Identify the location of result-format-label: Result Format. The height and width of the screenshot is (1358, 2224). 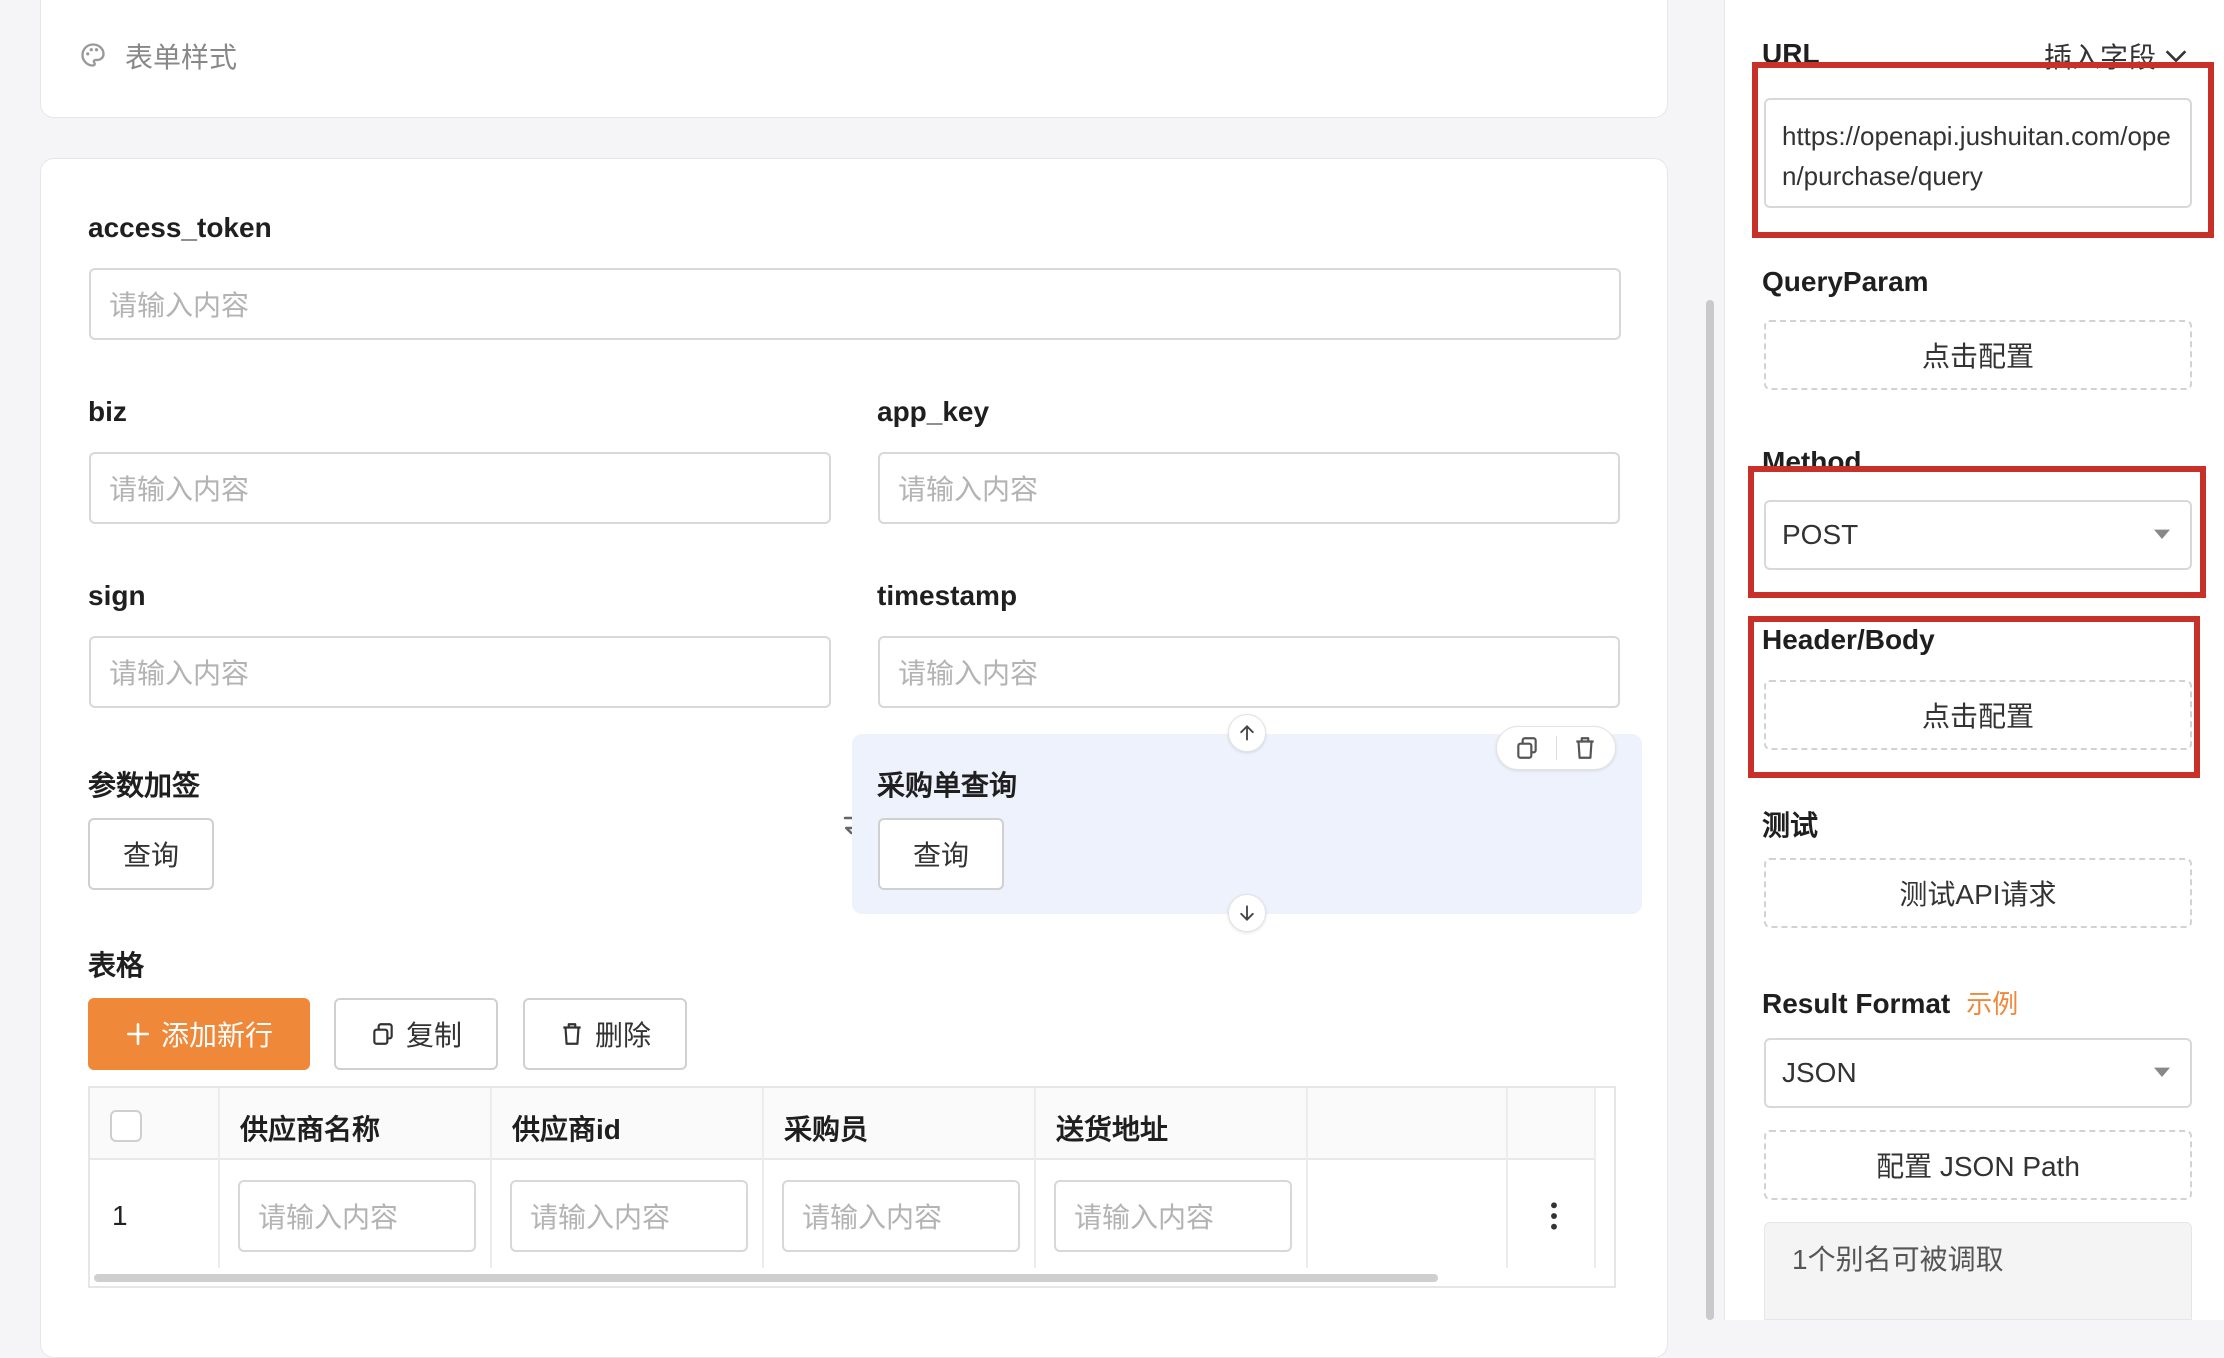
(1856, 1003).